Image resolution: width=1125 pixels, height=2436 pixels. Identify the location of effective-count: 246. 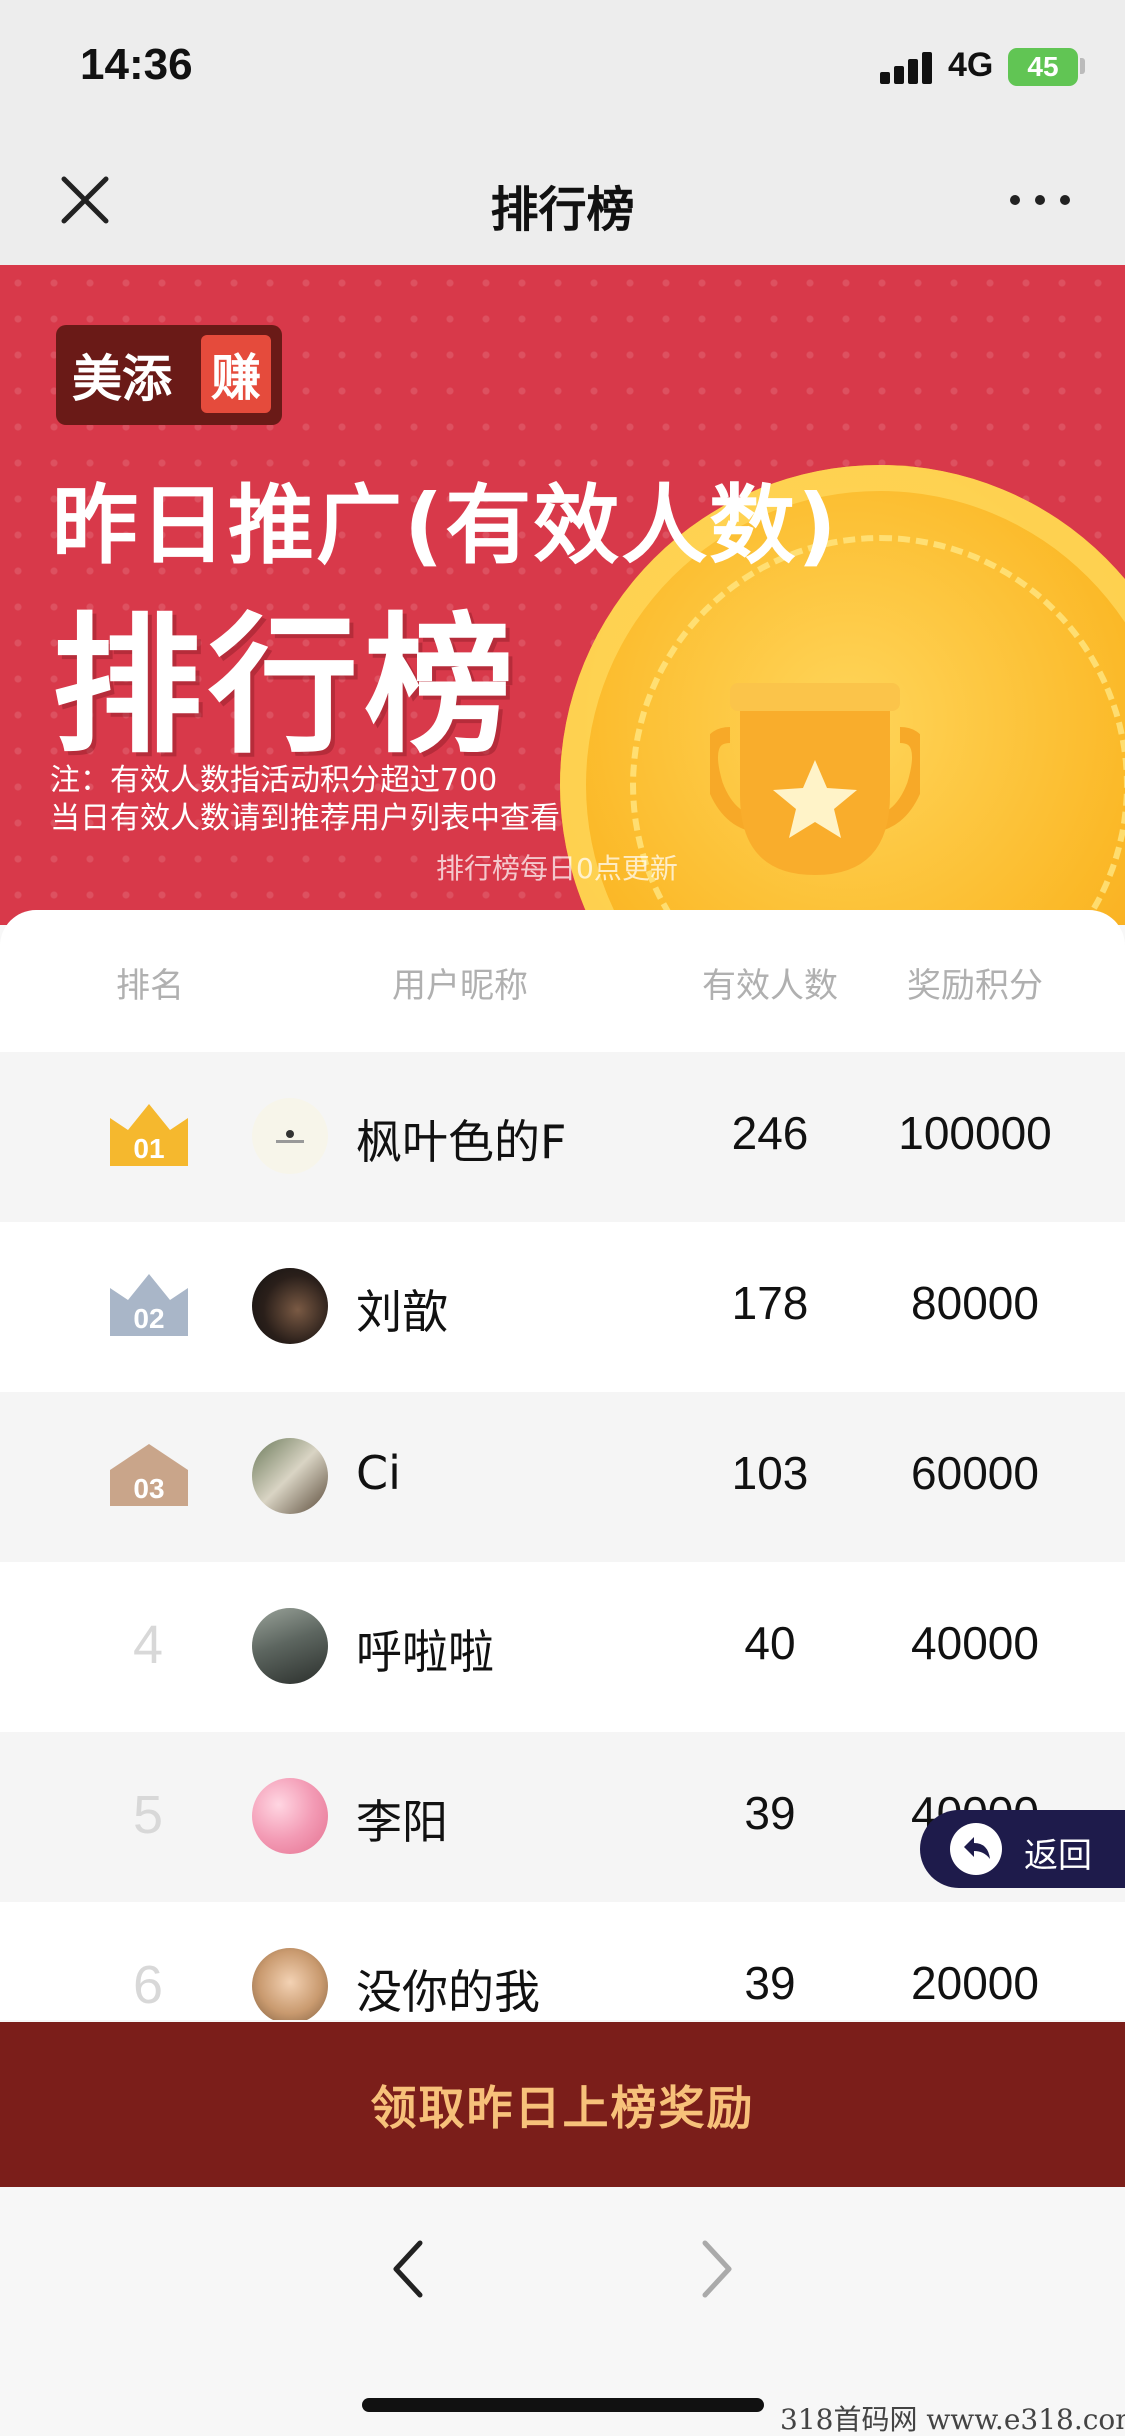
(770, 1133).